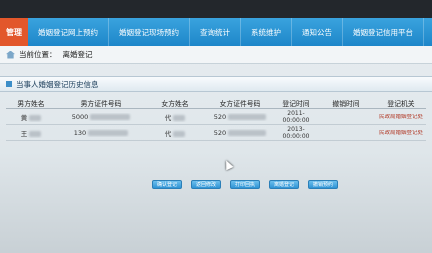 This screenshot has height=253, width=432. I want to click on panel-header: 当事人婚姻登记历史信息, so click(216, 84).